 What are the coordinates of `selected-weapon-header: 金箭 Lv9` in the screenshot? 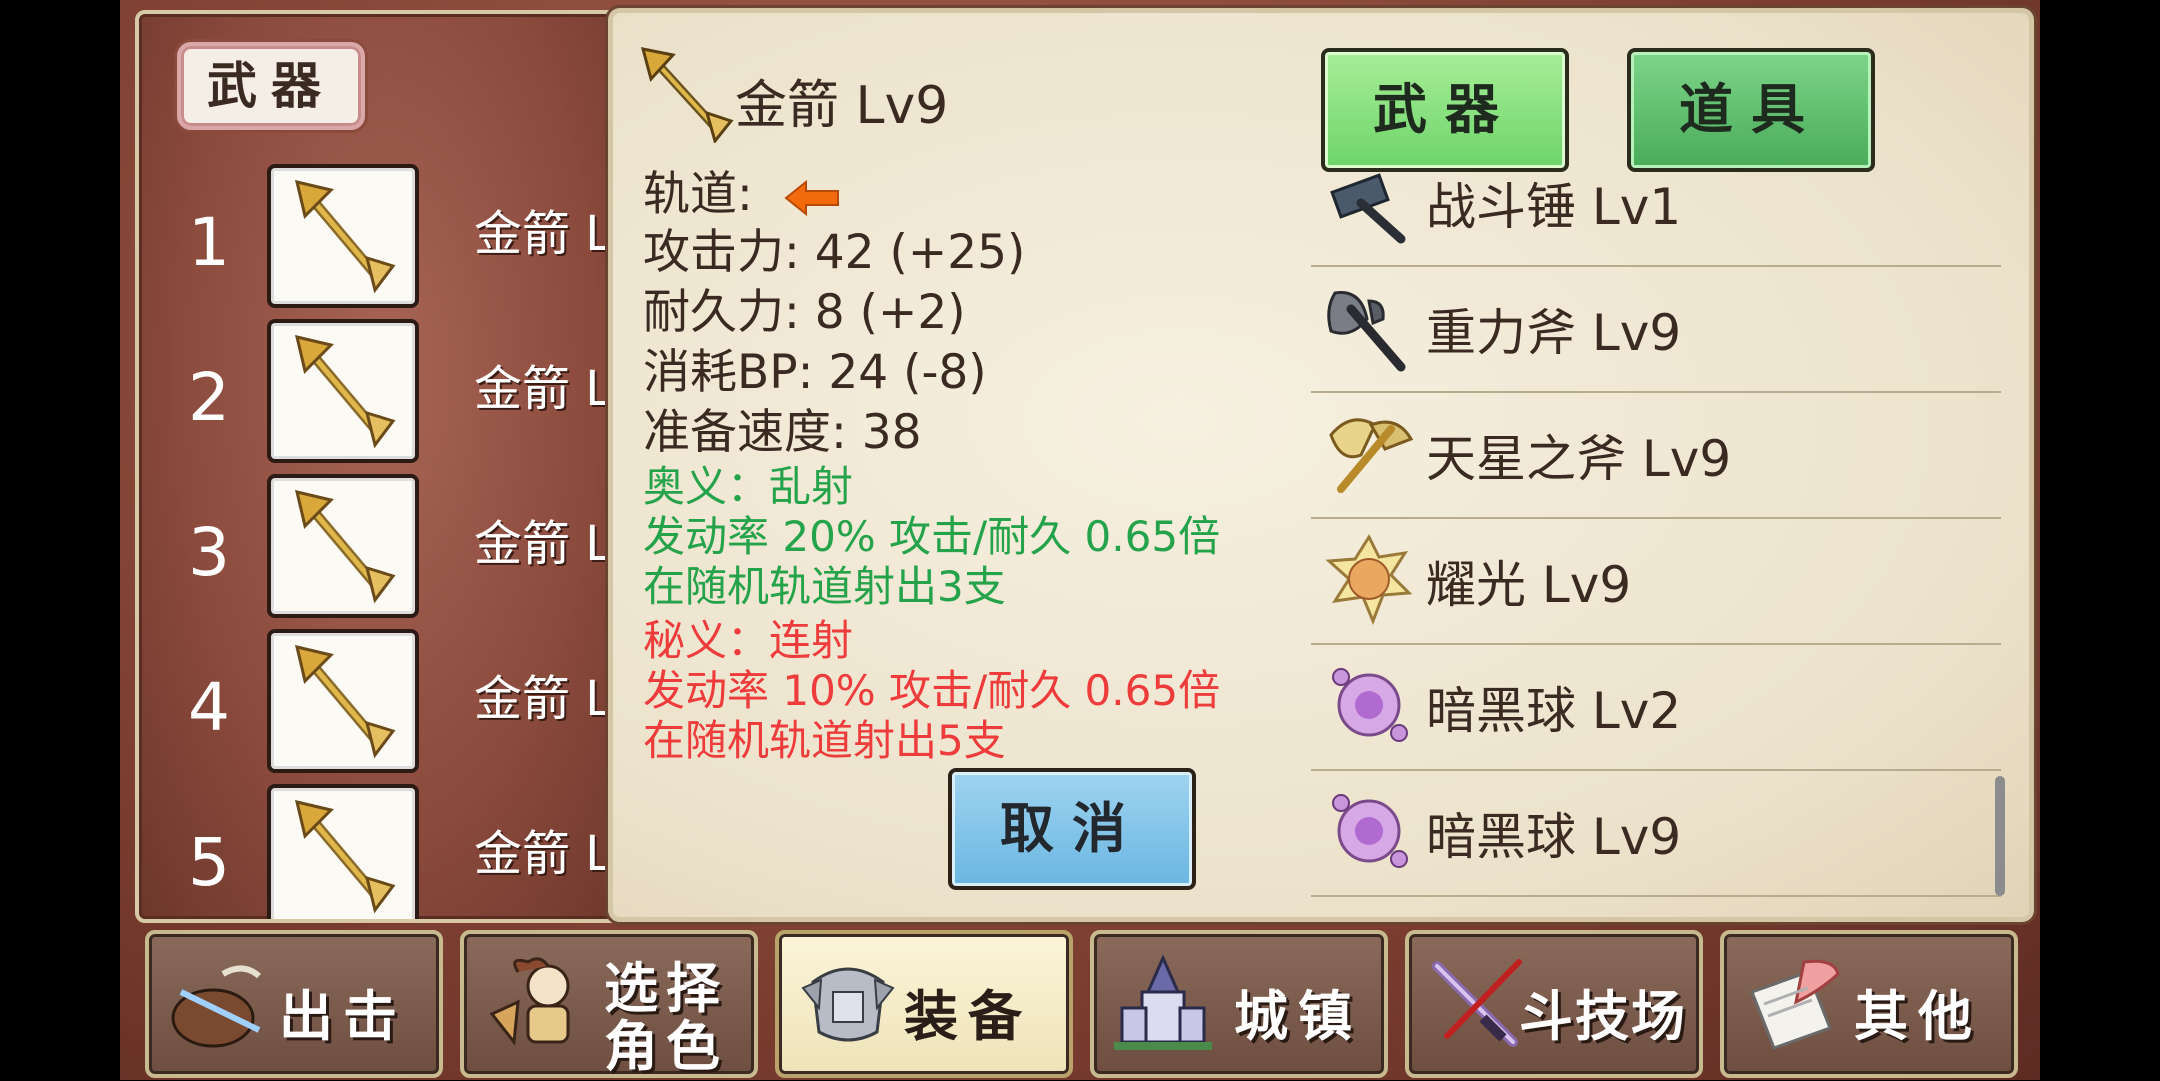 It's located at (791, 95).